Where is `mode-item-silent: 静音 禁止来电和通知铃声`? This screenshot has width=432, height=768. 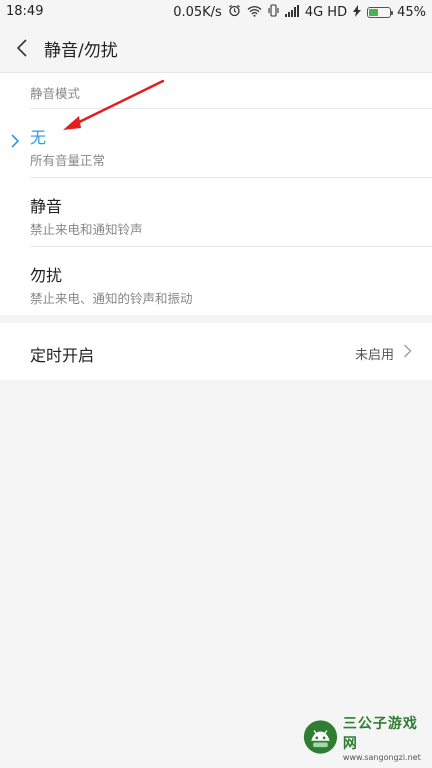
mode-item-silent: 静音 禁止来电和通知铃声 is located at coordinates (216, 211).